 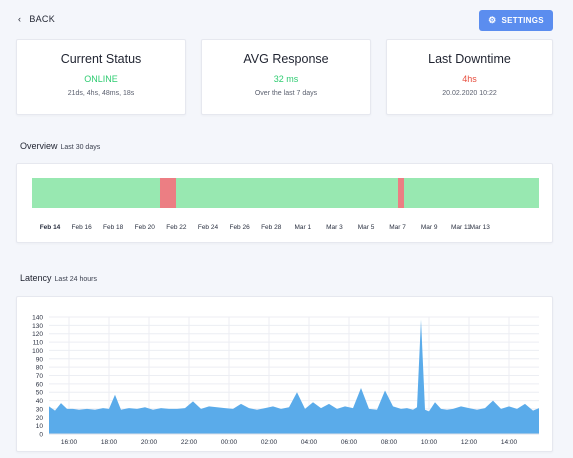 What do you see at coordinates (509, 442) in the screenshot?
I see `x-tick-label: 14:00` at bounding box center [509, 442].